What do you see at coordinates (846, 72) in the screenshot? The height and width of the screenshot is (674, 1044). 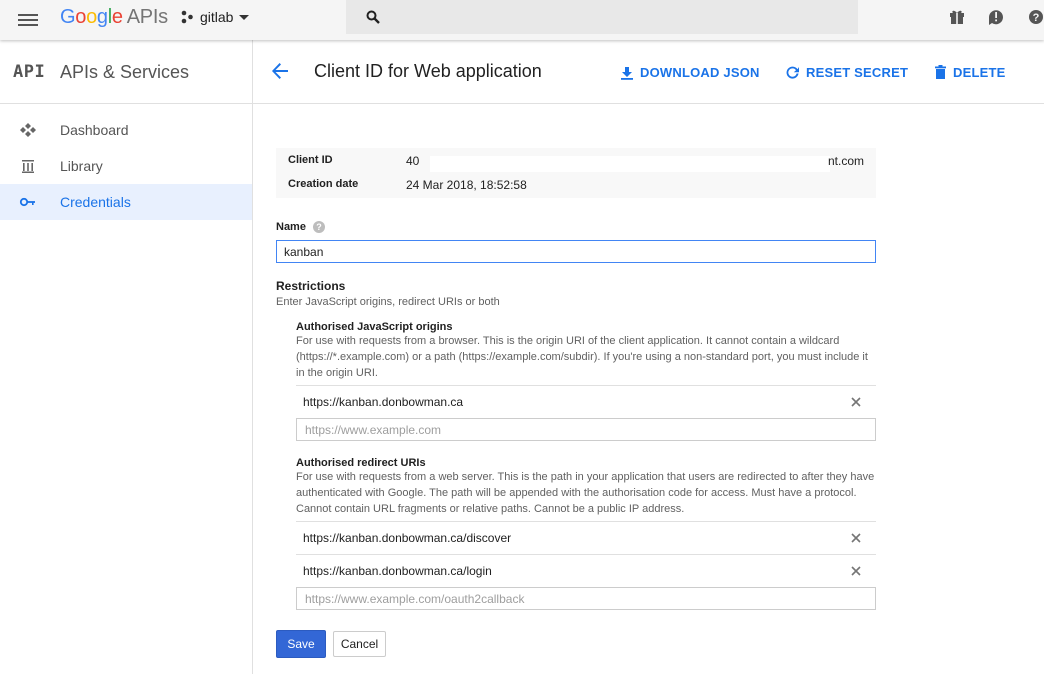 I see `reset-secret-button: RESET SECRET` at bounding box center [846, 72].